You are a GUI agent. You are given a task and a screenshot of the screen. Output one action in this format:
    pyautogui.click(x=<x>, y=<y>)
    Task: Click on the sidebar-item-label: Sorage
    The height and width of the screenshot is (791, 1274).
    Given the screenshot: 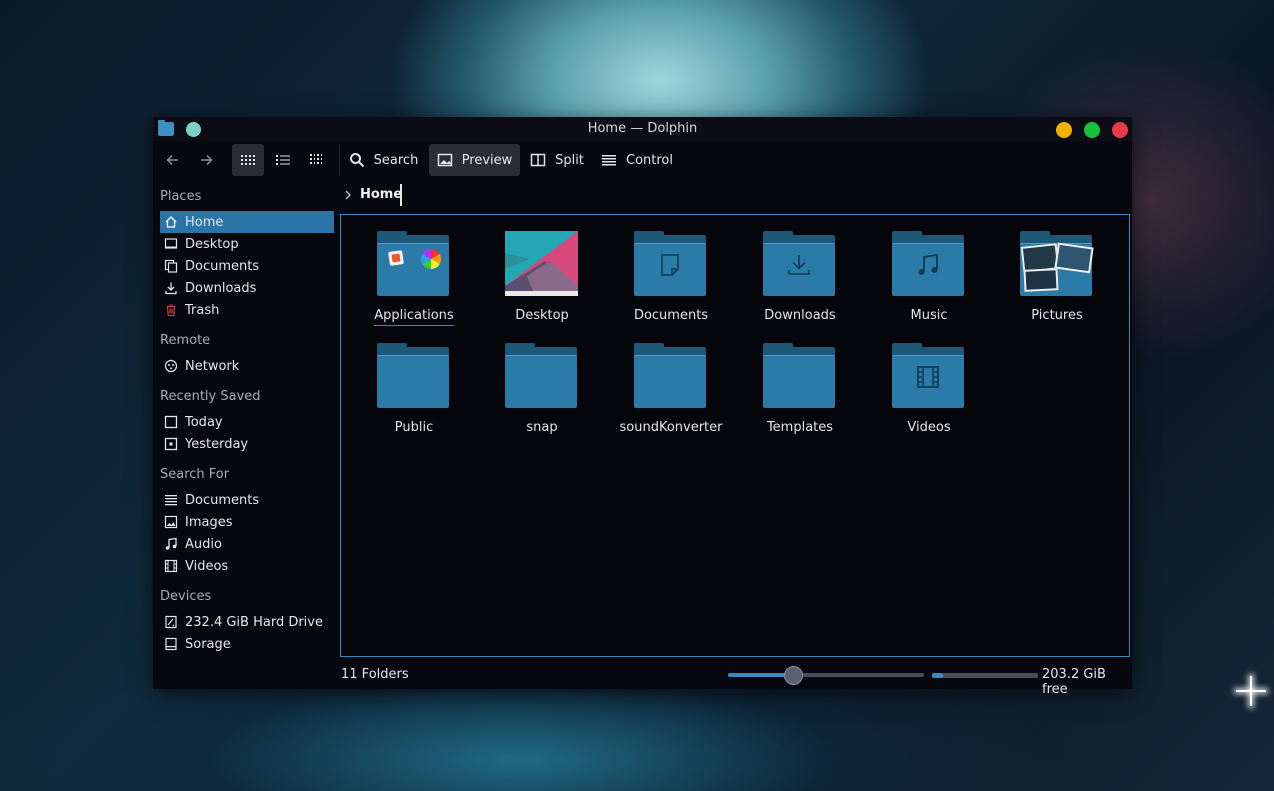 What is the action you would take?
    pyautogui.click(x=208, y=644)
    